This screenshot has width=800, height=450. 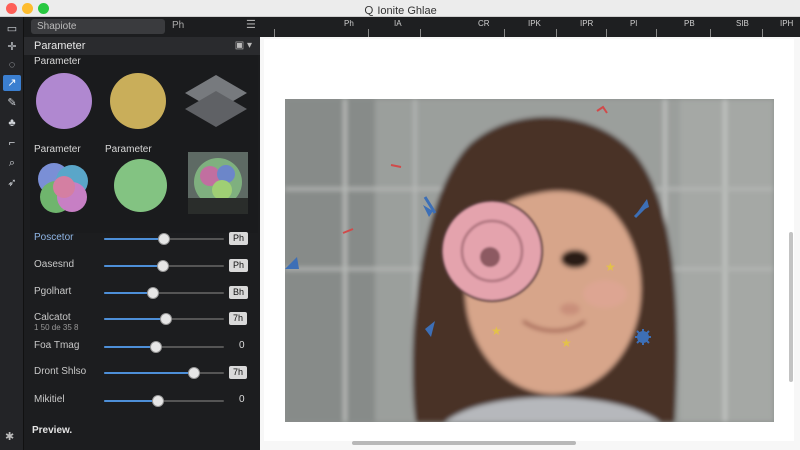 What do you see at coordinates (251, 24) in the screenshot?
I see `panel-menu-icon: ☰` at bounding box center [251, 24].